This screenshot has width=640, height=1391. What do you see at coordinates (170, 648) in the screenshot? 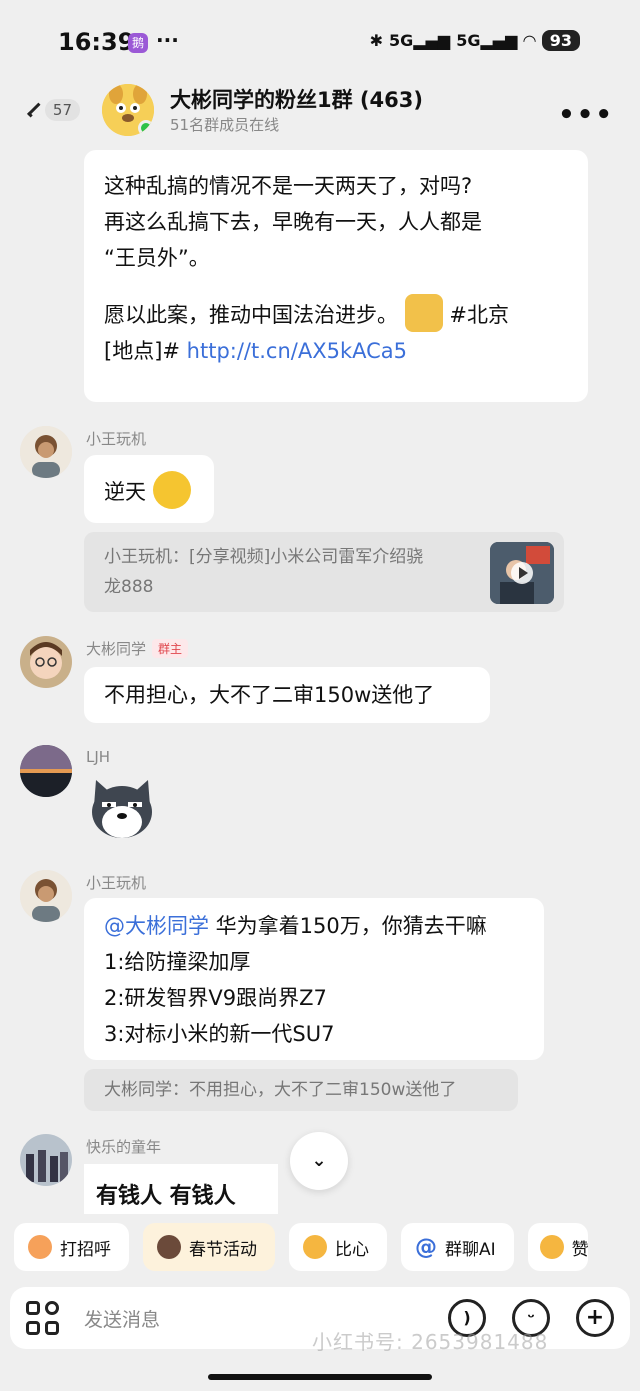
I see `owner-badge: 群主` at bounding box center [170, 648].